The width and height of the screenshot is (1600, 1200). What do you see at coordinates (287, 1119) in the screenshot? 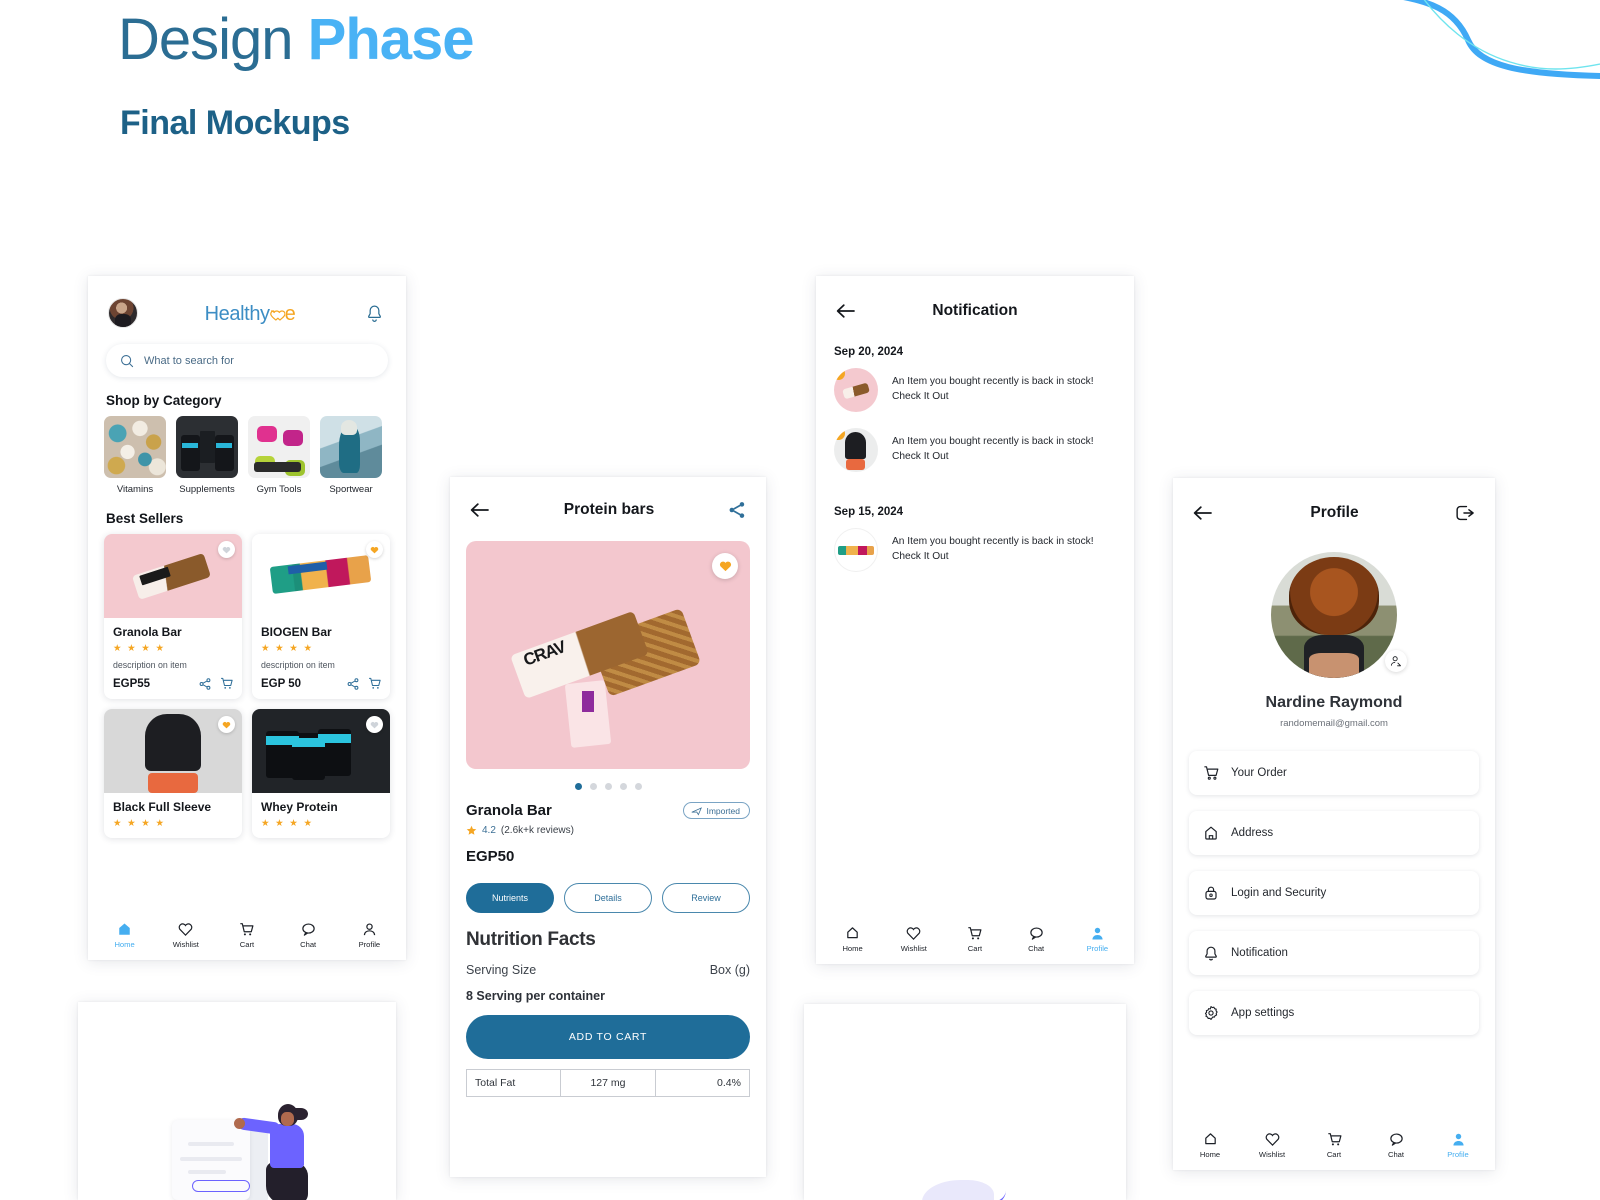
I see `illustration-person-face` at bounding box center [287, 1119].